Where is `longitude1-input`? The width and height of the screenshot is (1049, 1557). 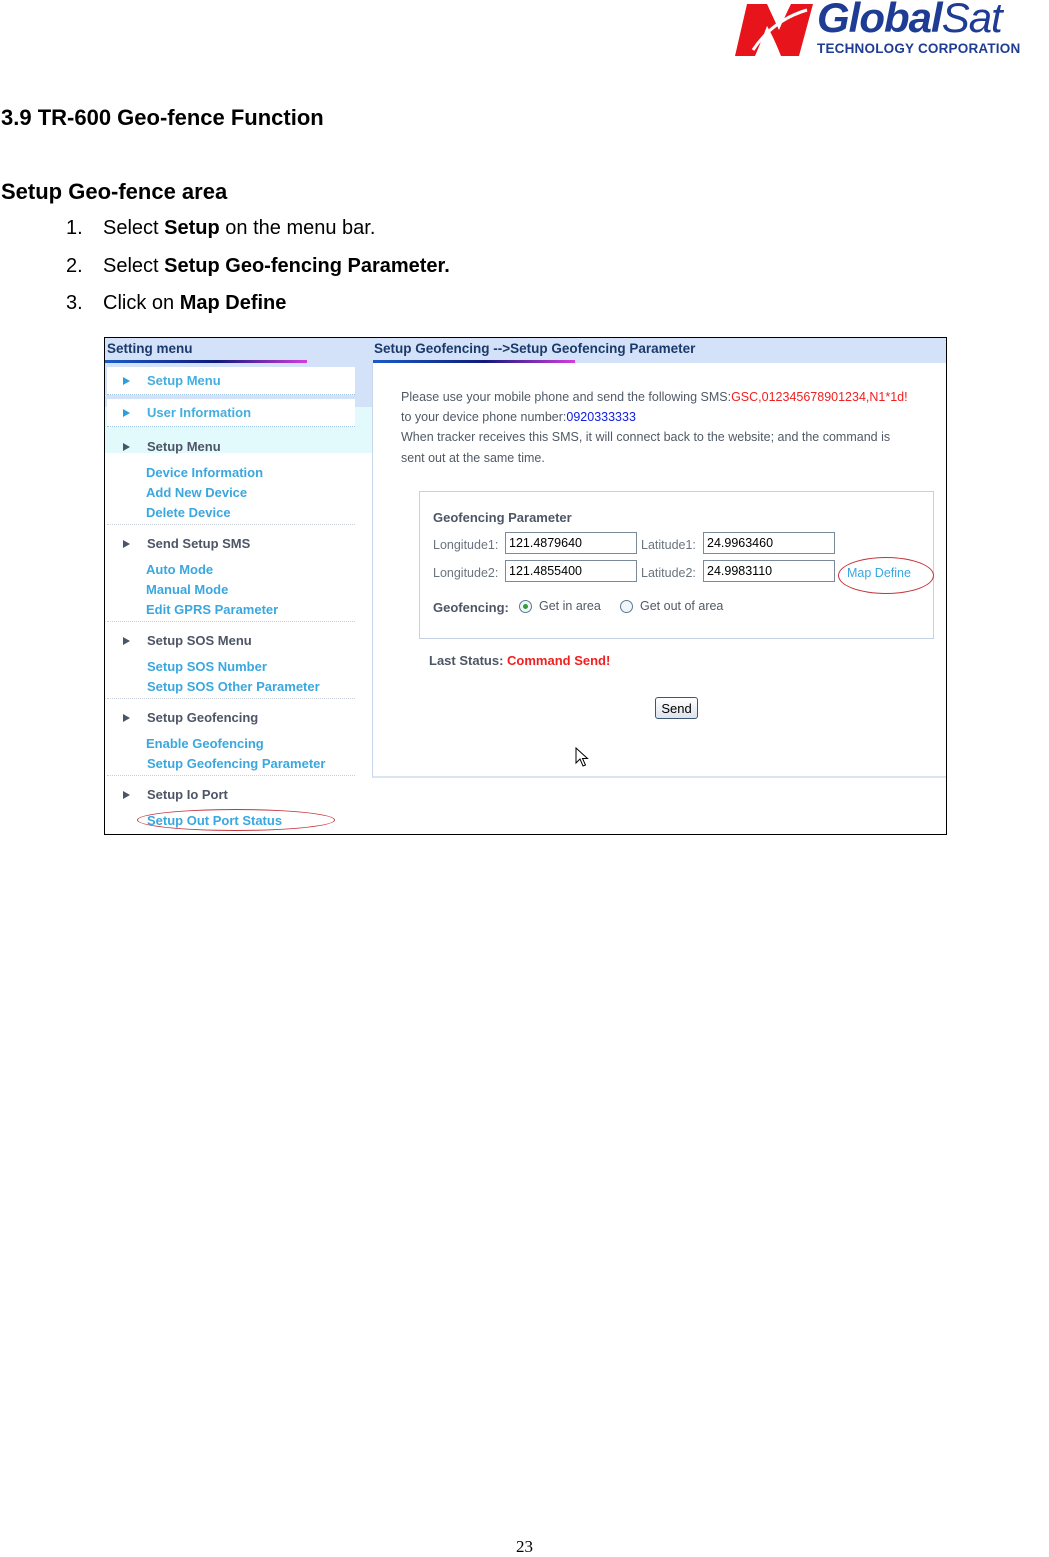 longitude1-input is located at coordinates (571, 543).